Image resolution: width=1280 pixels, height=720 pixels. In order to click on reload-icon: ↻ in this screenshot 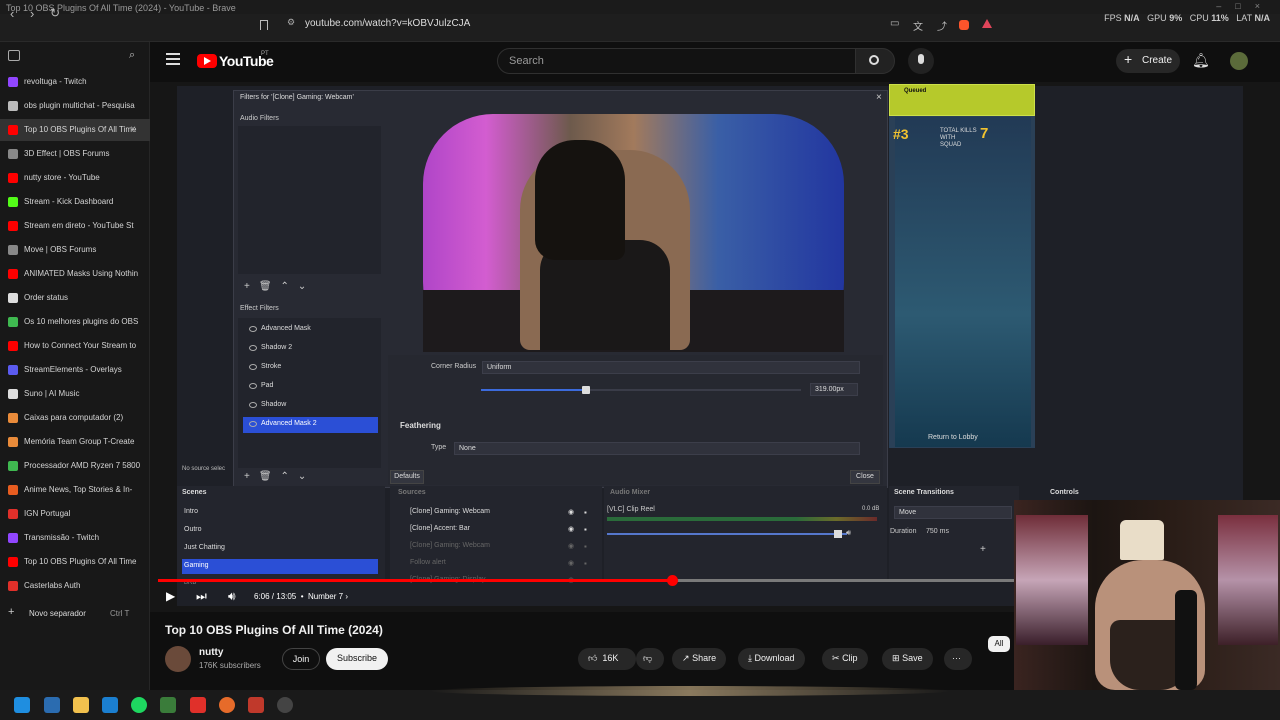, I will do `click(55, 13)`.